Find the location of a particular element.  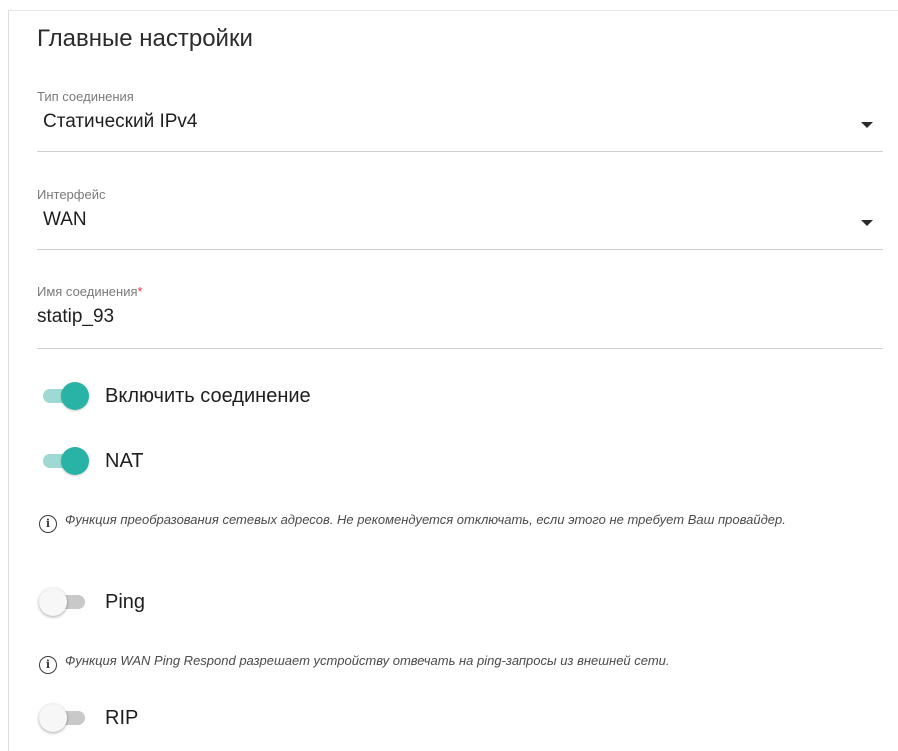

connection-name-label: Имя соединения* is located at coordinates (90, 291).